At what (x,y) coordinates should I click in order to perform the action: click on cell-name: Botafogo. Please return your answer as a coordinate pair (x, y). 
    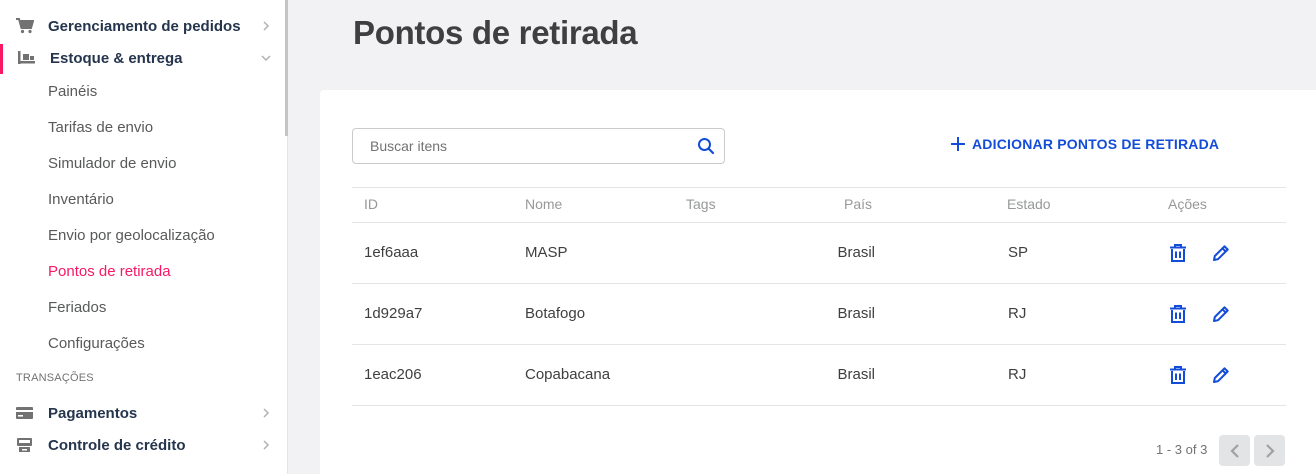
    Looking at the image, I should click on (555, 313).